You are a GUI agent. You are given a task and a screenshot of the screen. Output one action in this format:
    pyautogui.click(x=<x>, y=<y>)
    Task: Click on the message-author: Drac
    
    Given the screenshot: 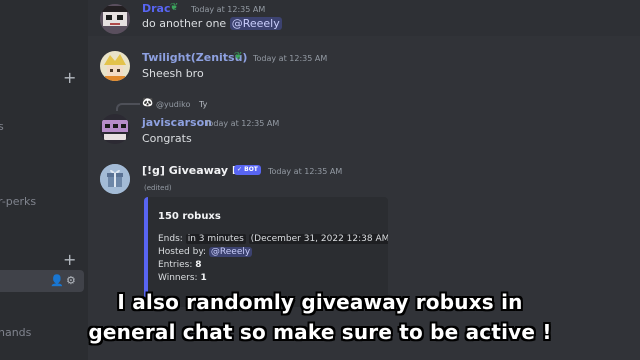 What is the action you would take?
    pyautogui.click(x=156, y=8)
    